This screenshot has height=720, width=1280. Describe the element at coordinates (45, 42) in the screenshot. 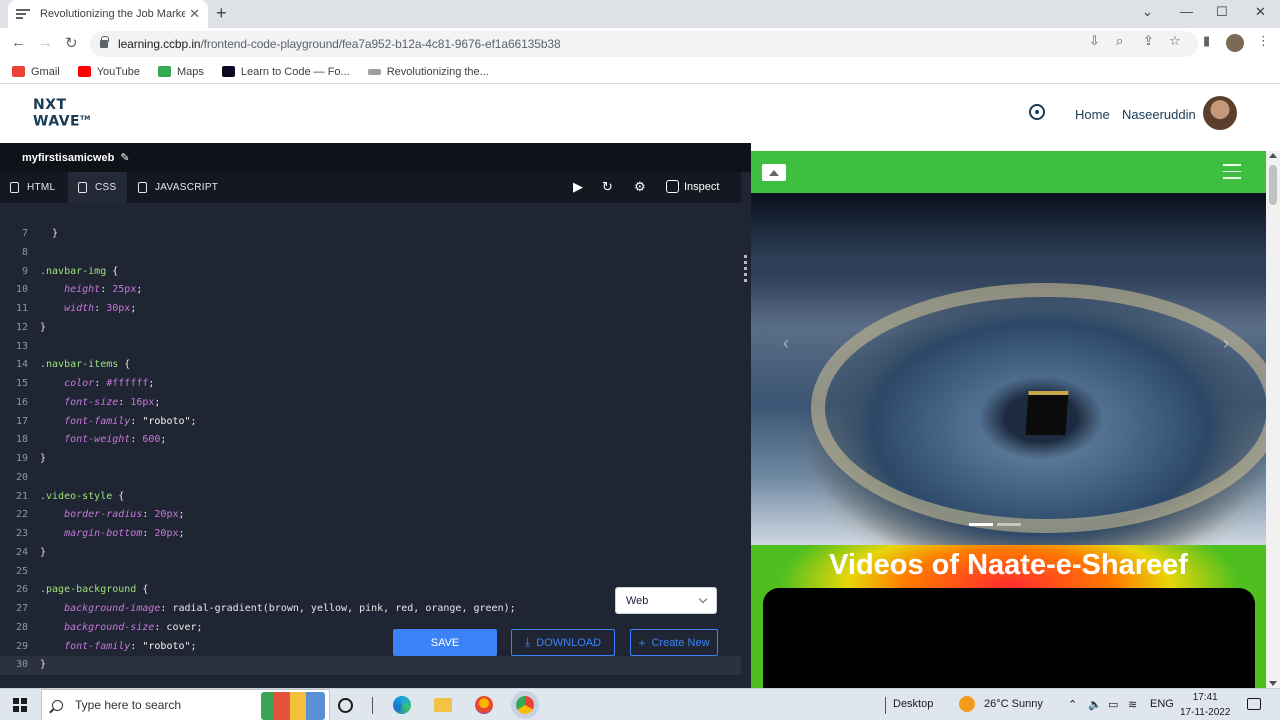

I see `forward-icon: →` at that location.